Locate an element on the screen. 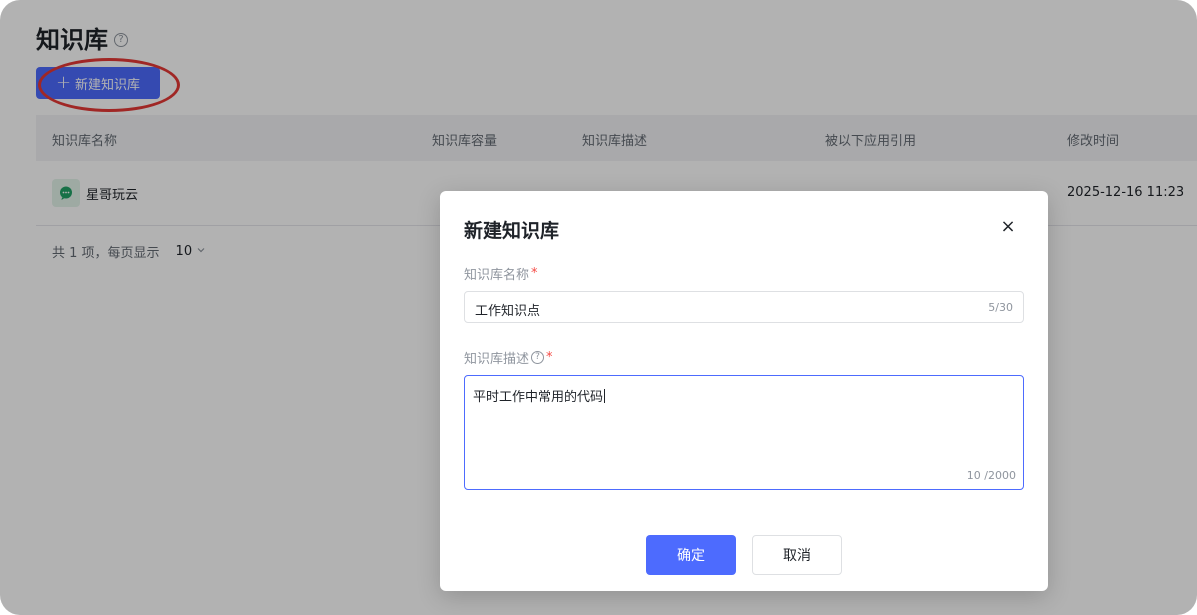 The width and height of the screenshot is (1197, 615). close-icon: × is located at coordinates (1008, 227).